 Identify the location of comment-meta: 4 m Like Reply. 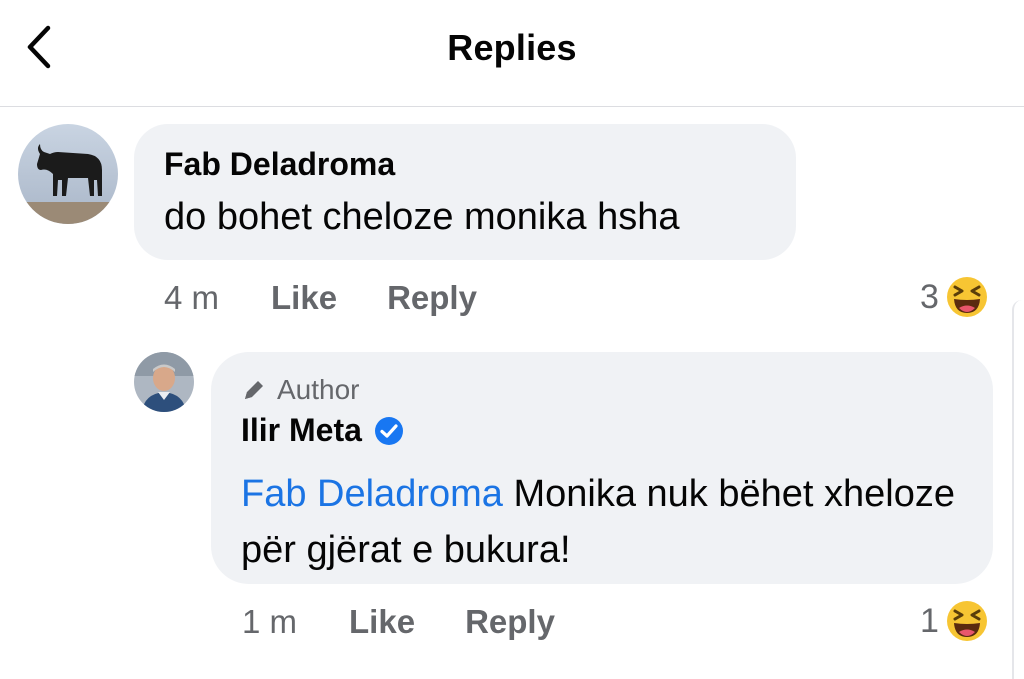
(320, 298).